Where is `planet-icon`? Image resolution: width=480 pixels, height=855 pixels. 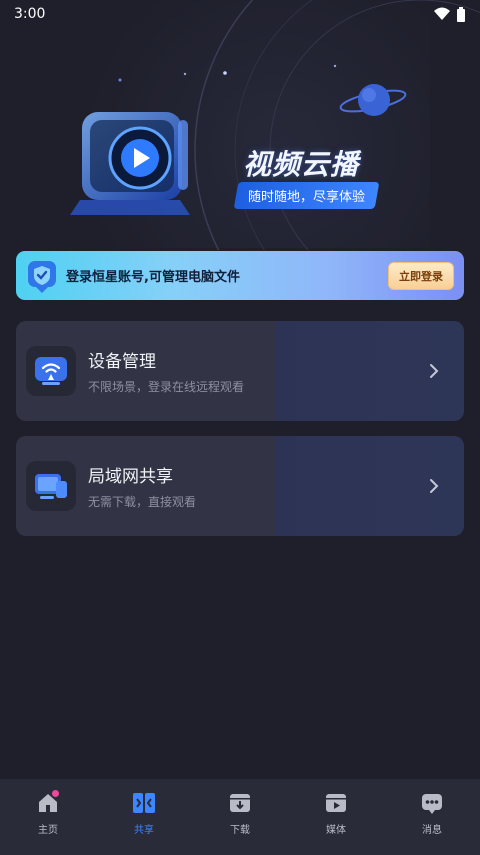 planet-icon is located at coordinates (373, 100).